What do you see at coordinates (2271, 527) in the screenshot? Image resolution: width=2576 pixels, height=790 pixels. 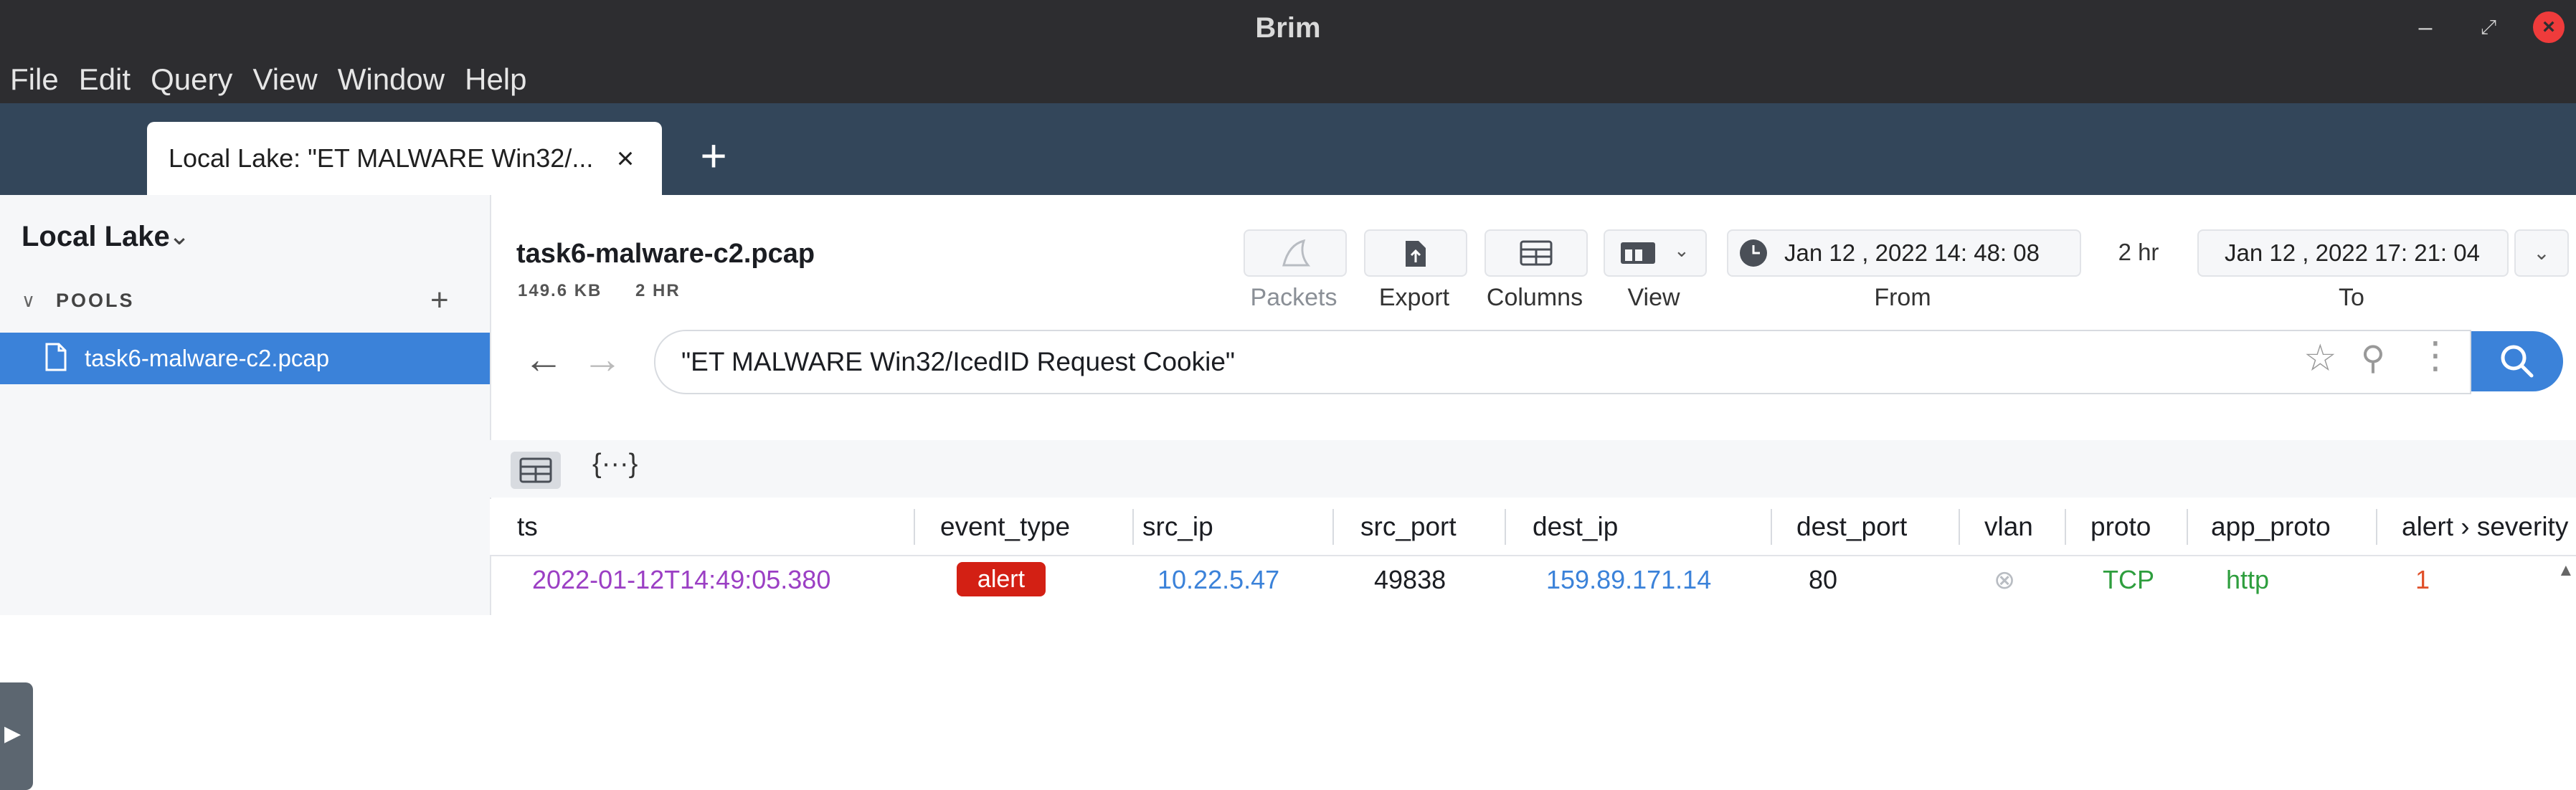 I see `column-header-app-proto: app_proto` at bounding box center [2271, 527].